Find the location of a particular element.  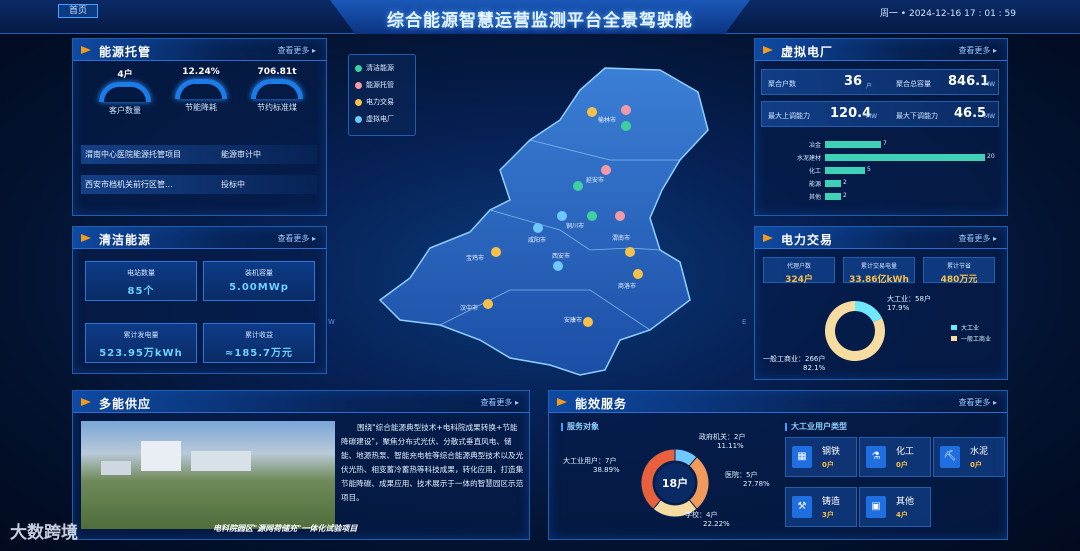

list-item: 渭南中心医院能源托管项目 能源审计中 is located at coordinates (199, 154).